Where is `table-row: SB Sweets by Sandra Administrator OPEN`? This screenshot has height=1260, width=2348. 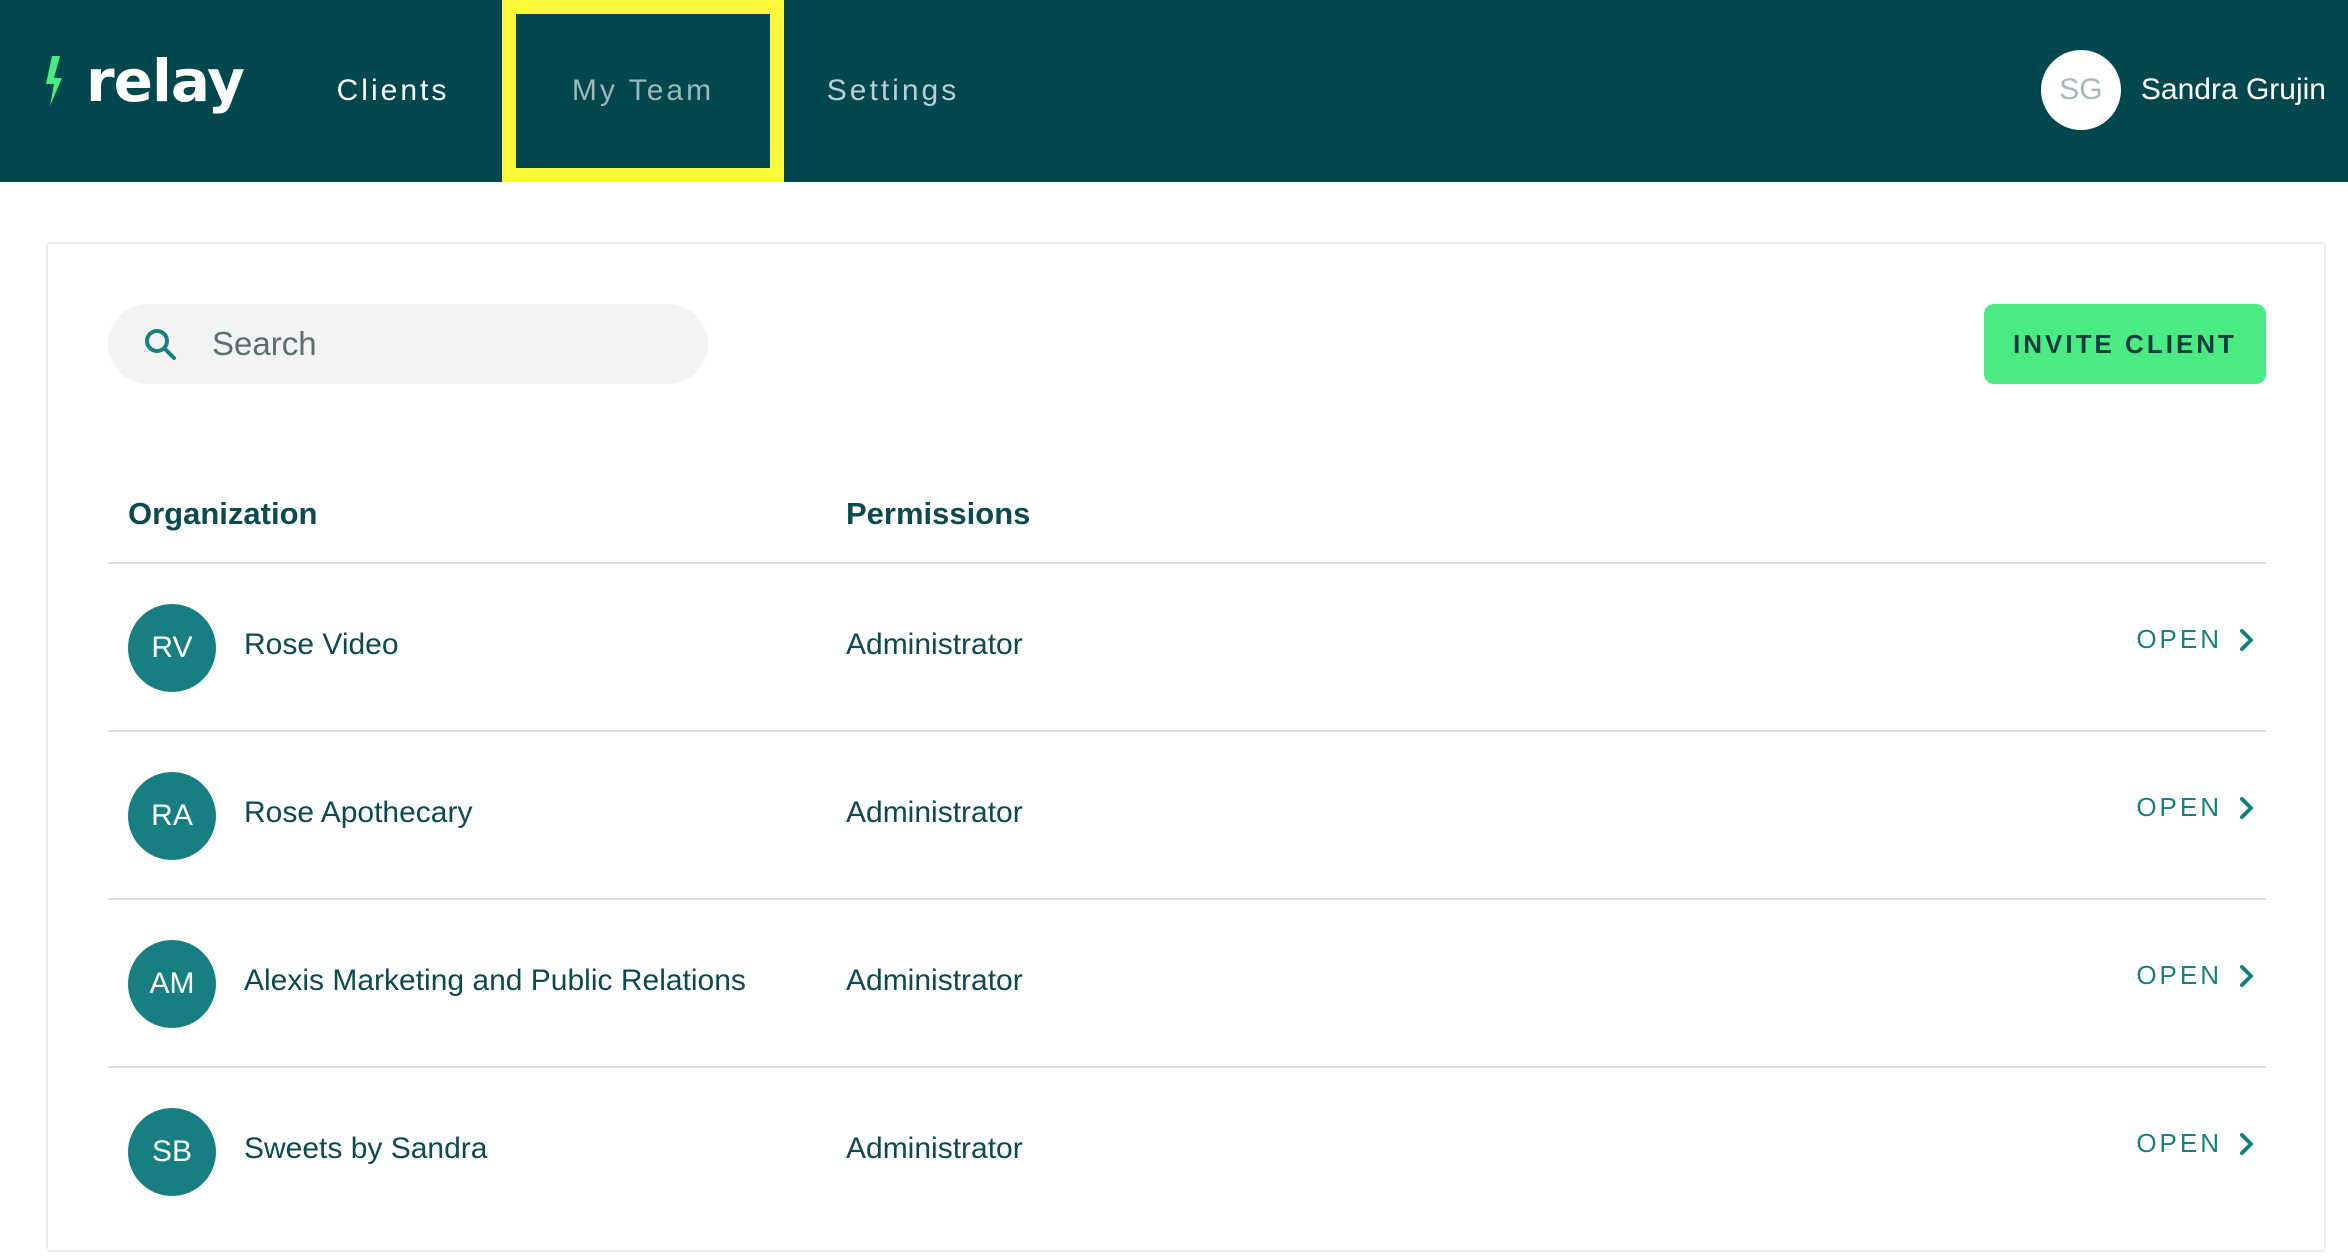
table-row: SB Sweets by Sandra Administrator OPEN is located at coordinates (1187, 1152).